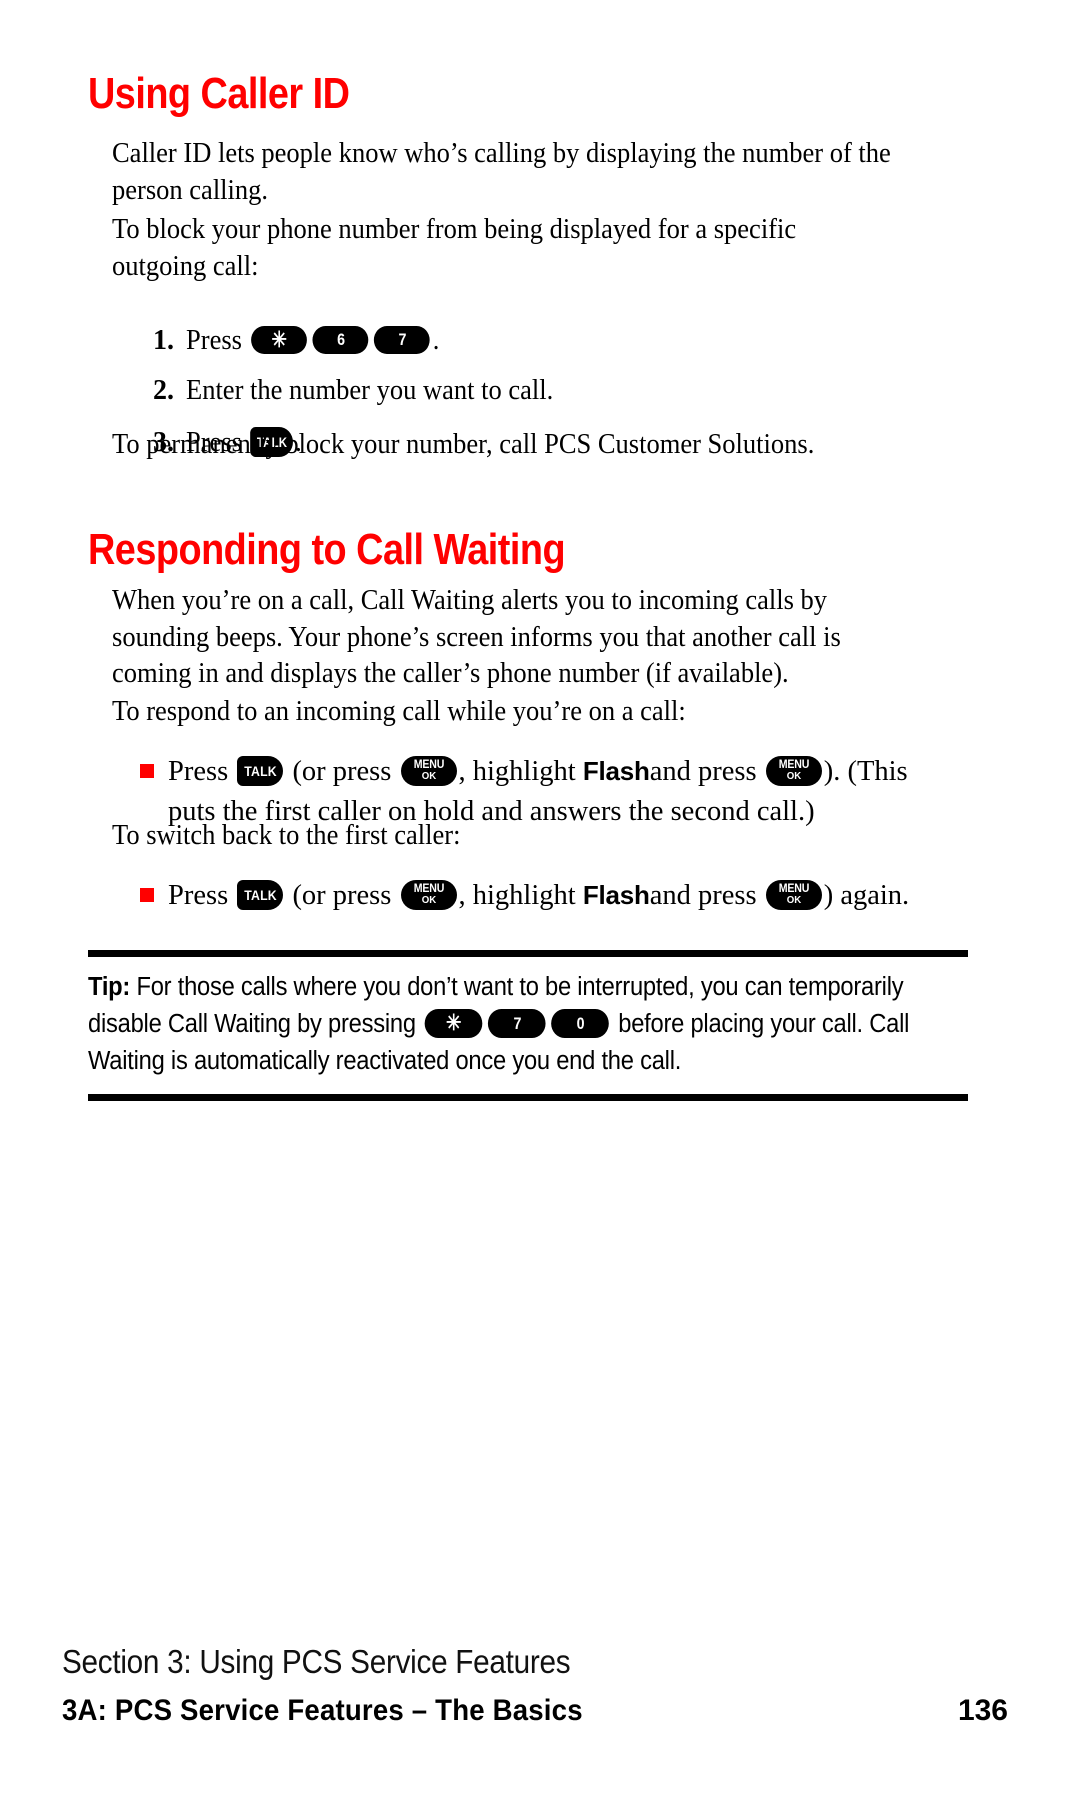  What do you see at coordinates (286, 835) in the screenshot?
I see `paragraph-switch-back-intro: To switch back to the first caller:` at bounding box center [286, 835].